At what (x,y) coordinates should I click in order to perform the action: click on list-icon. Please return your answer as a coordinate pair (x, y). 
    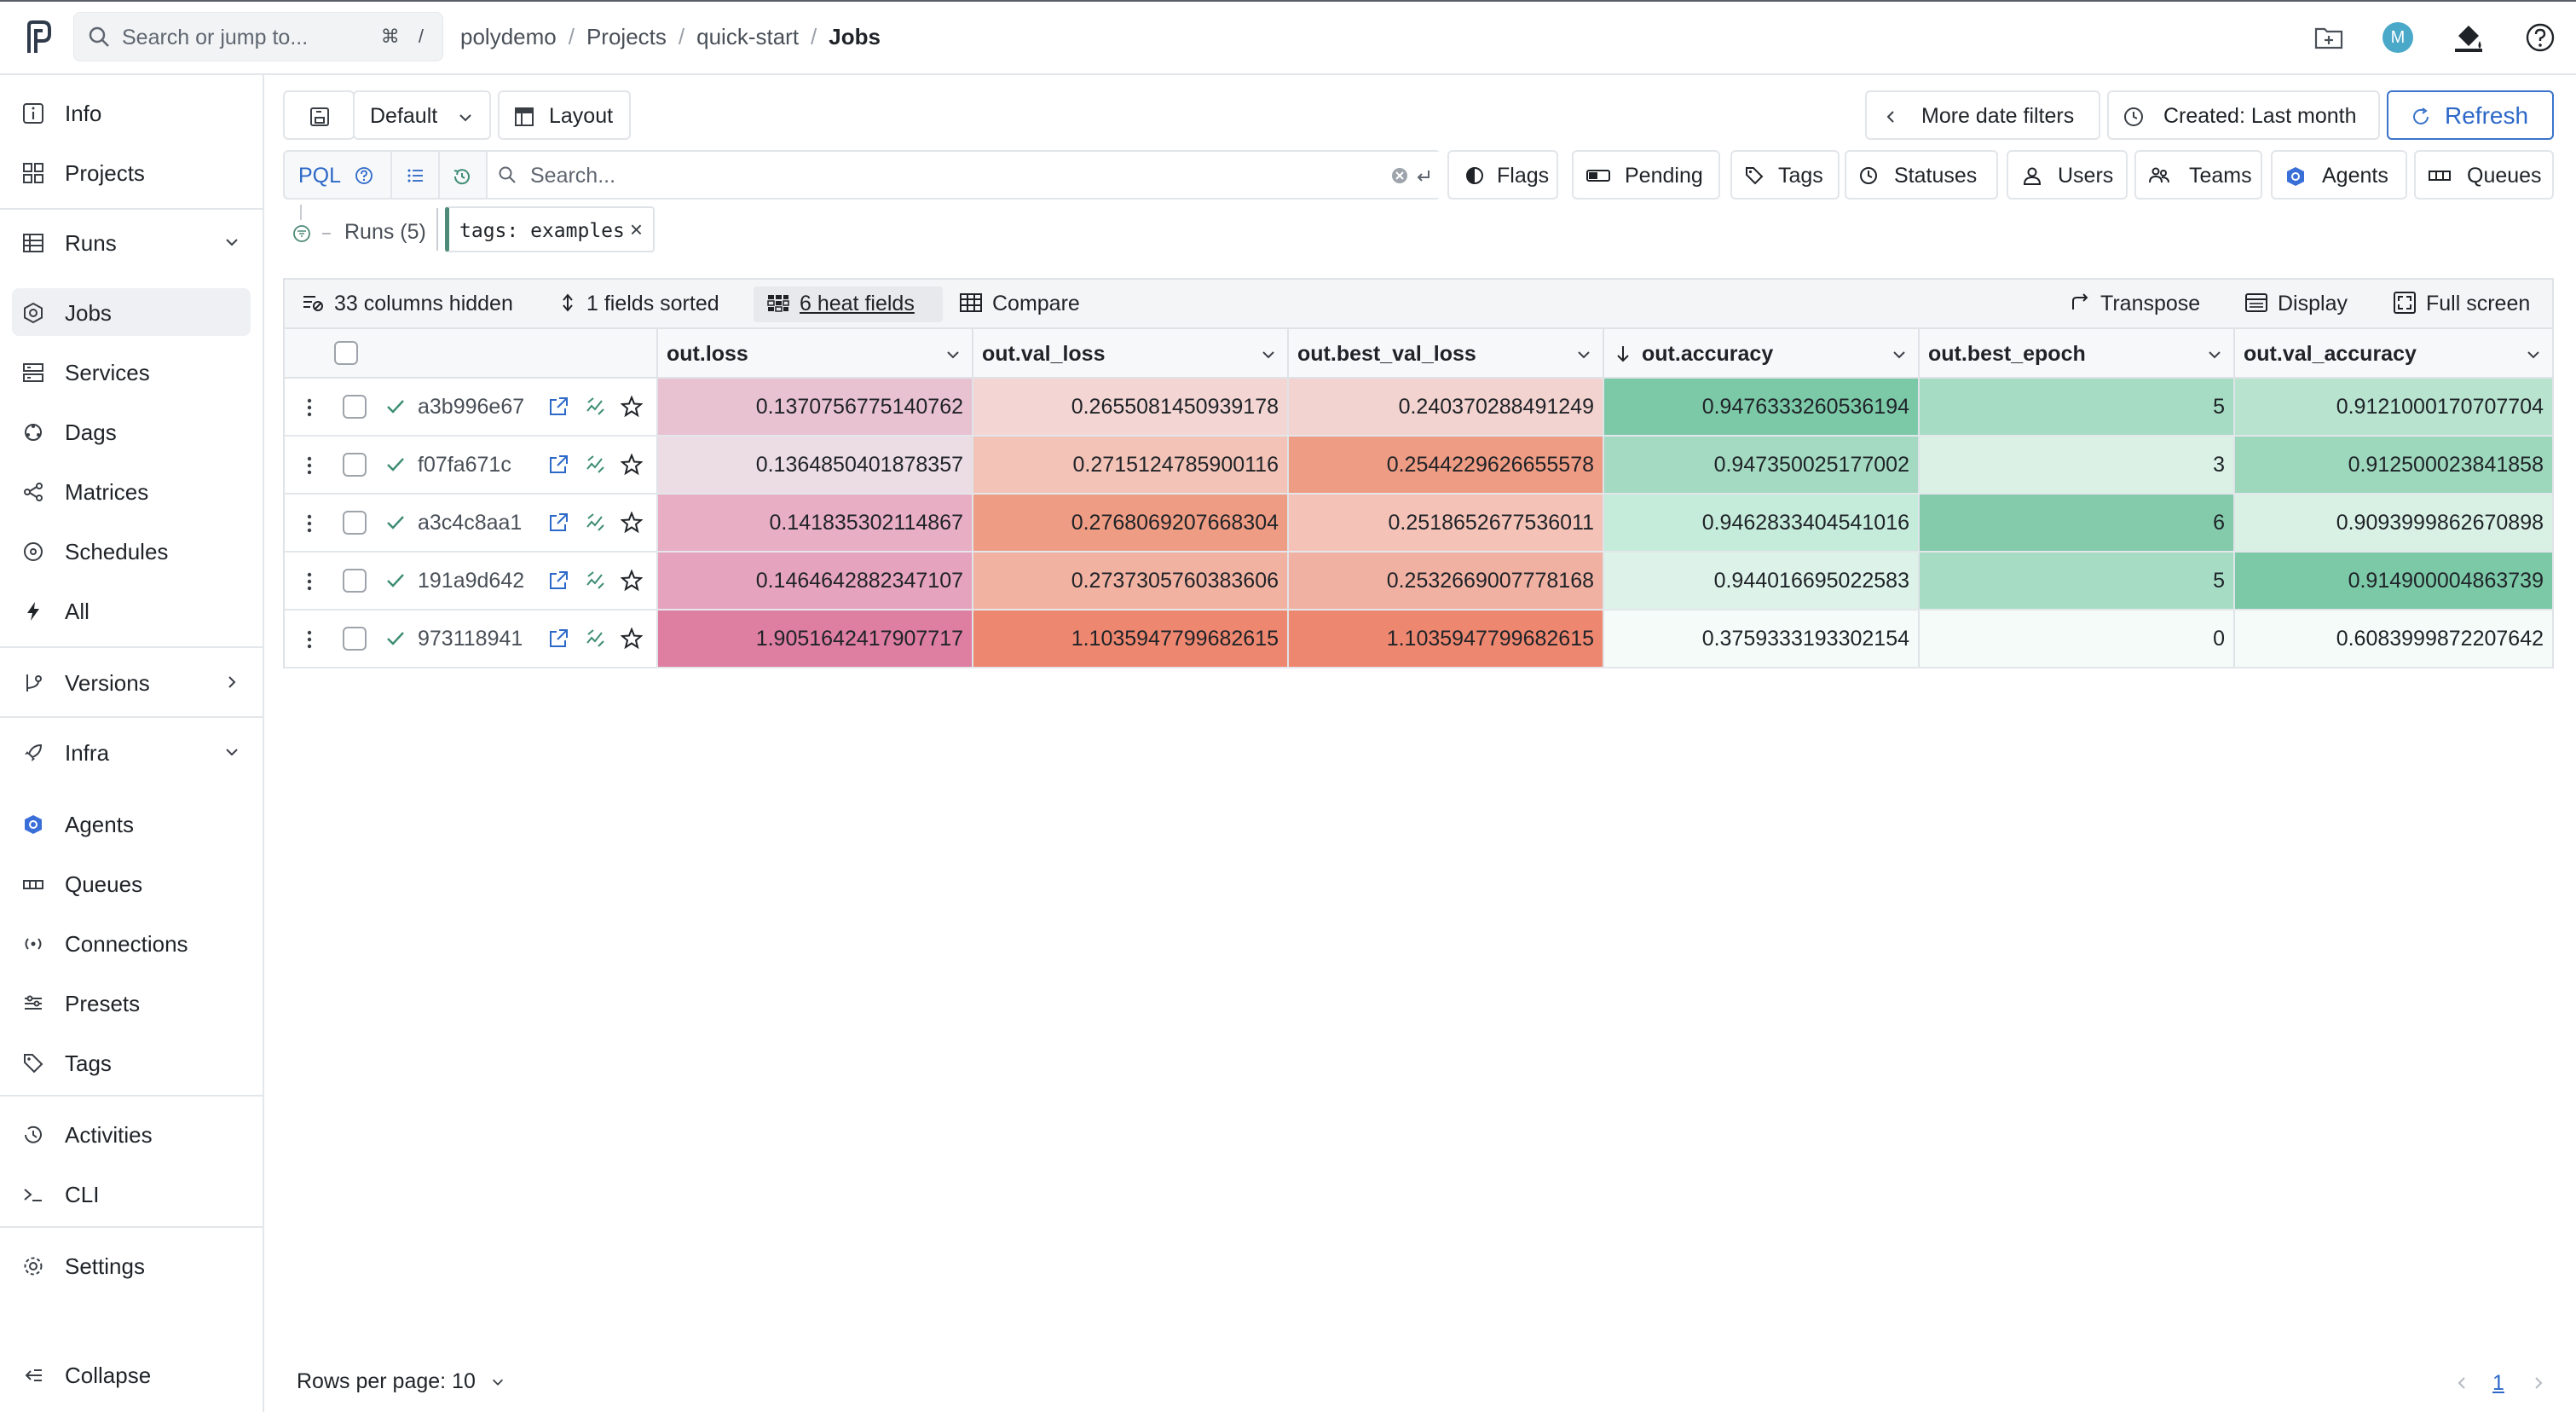
    Looking at the image, I should click on (415, 176).